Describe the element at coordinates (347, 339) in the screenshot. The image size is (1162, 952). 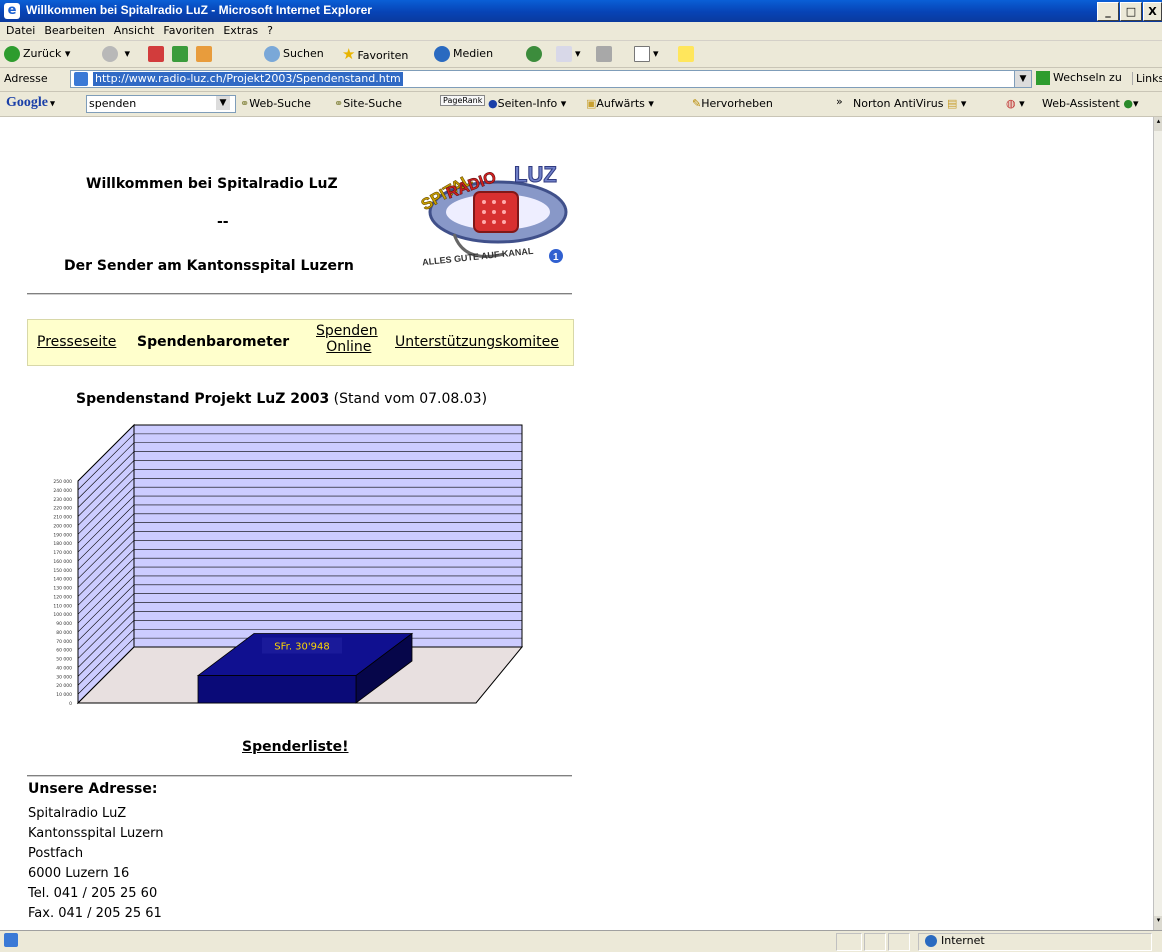
I see `nav-link-spenden-online: Spenden Online` at that location.